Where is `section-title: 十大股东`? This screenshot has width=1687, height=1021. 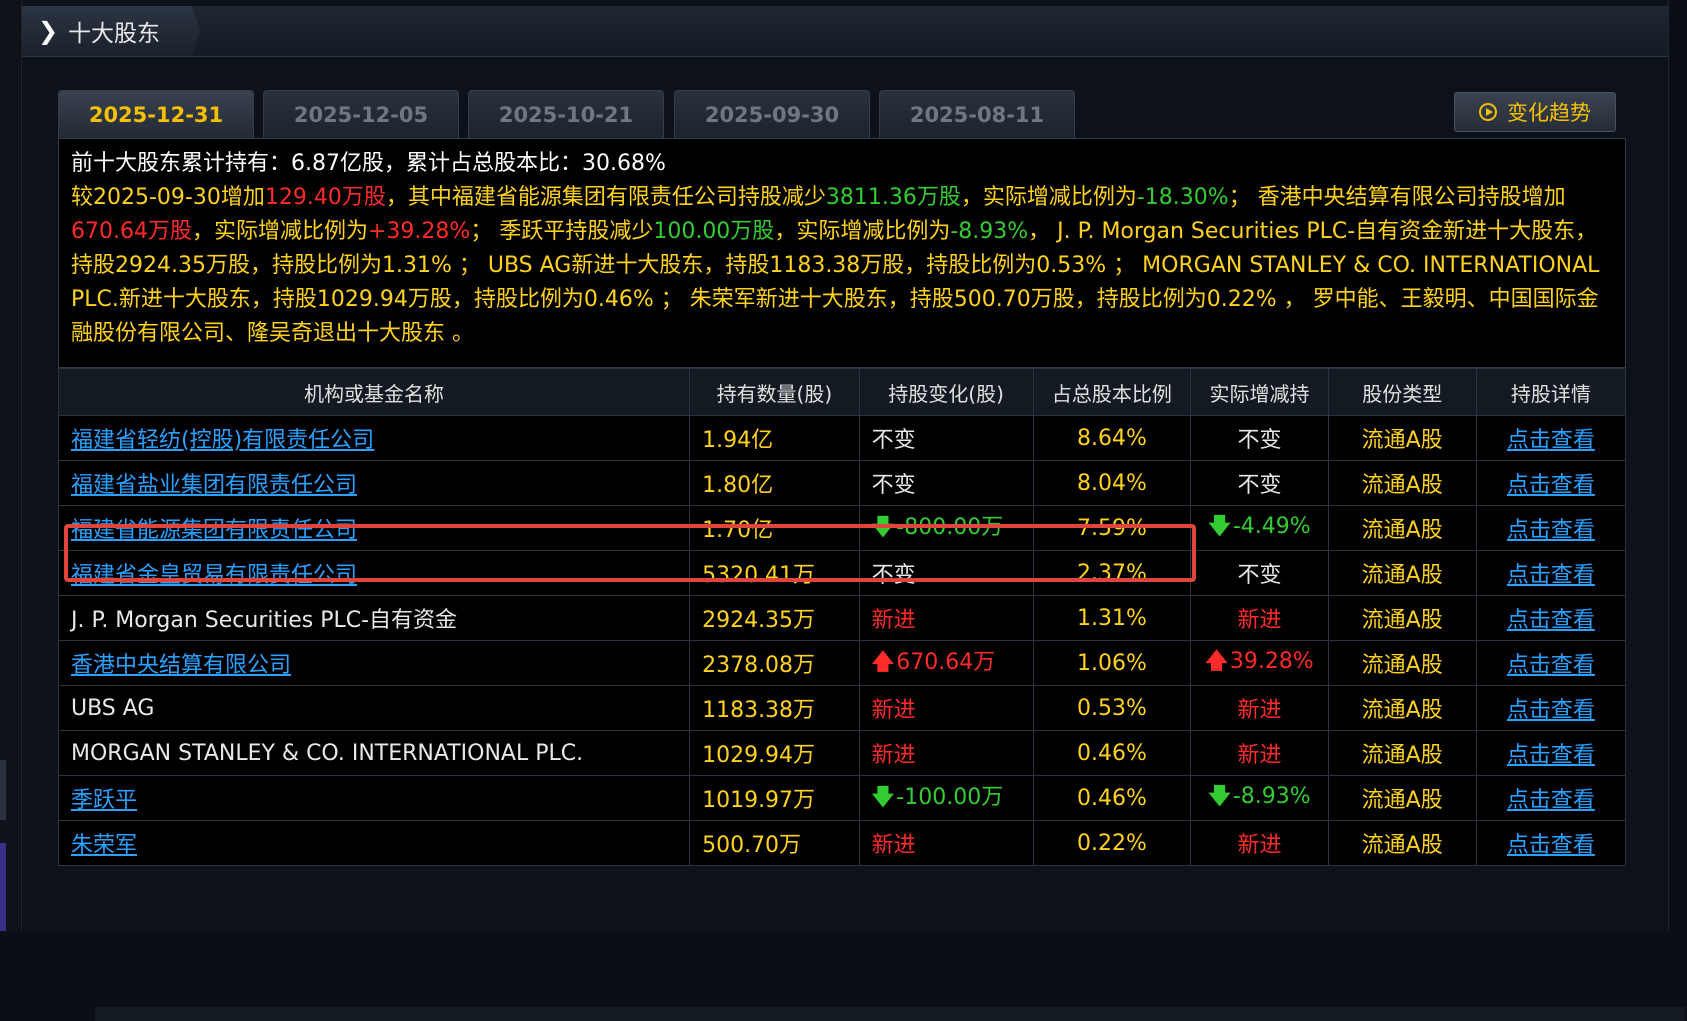 section-title: 十大股东 is located at coordinates (114, 34).